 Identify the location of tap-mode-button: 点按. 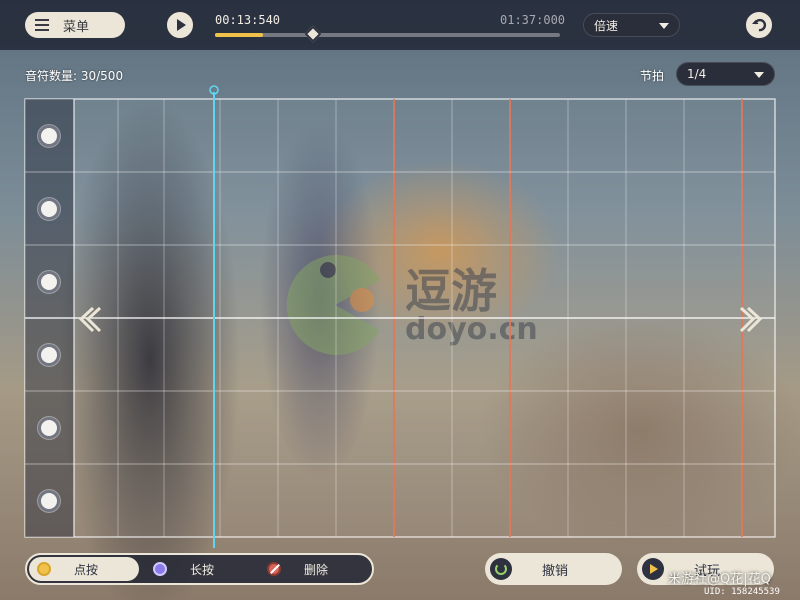
(84, 569).